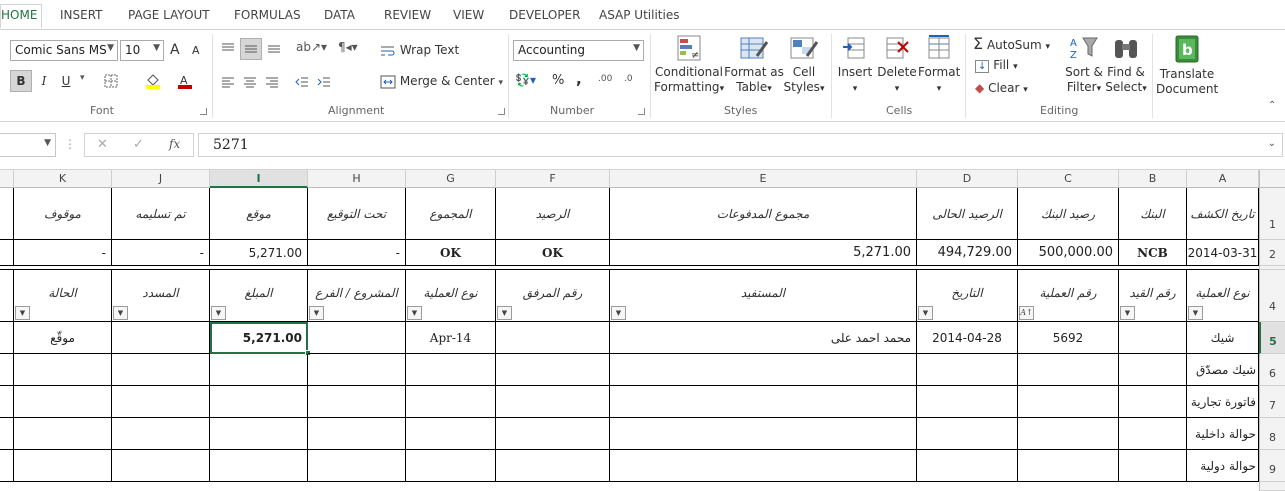 This screenshot has width=1285, height=491. What do you see at coordinates (804, 65) in the screenshot?
I see `cell-styles-button: Cell Styles▾` at bounding box center [804, 65].